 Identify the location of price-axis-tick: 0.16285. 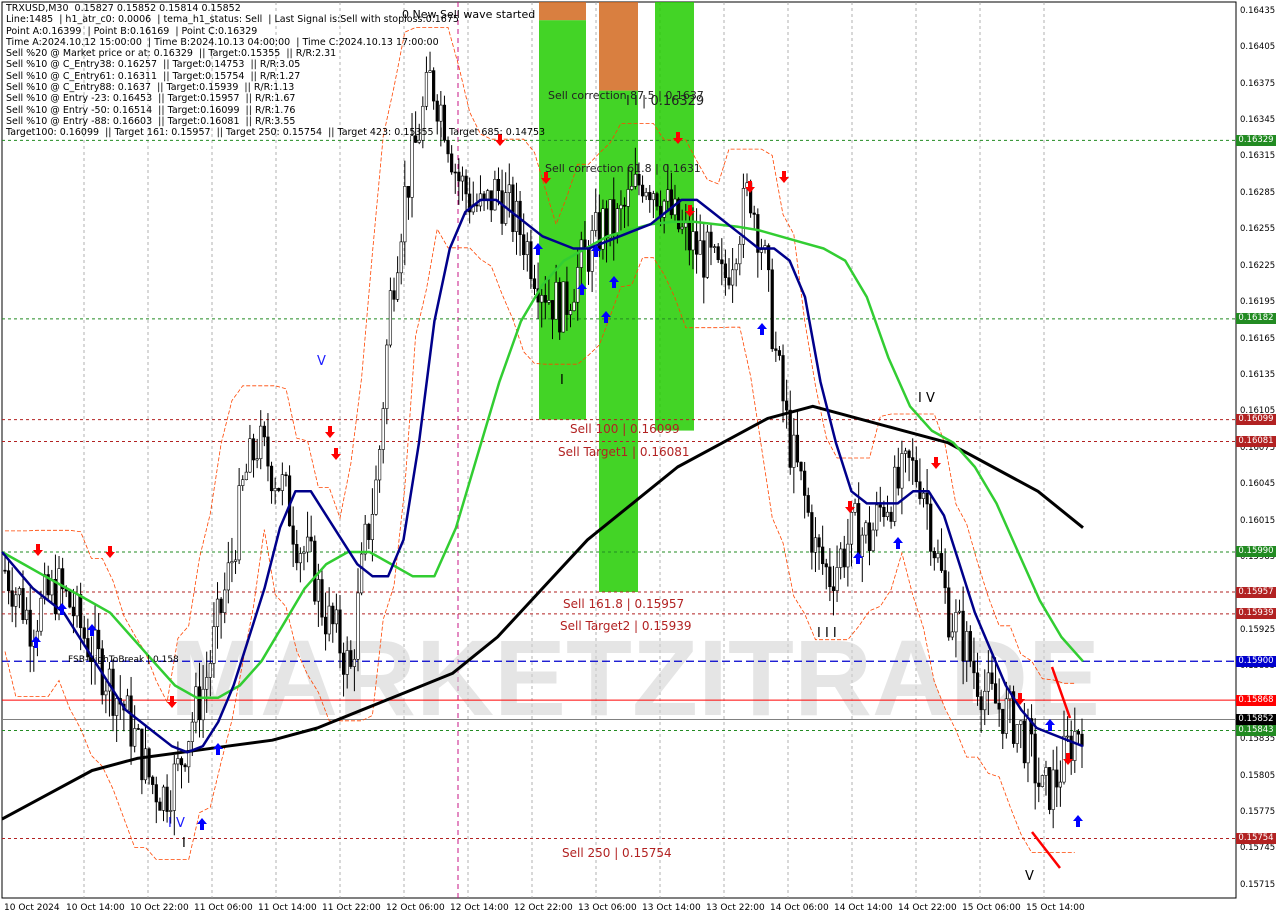
(1258, 192).